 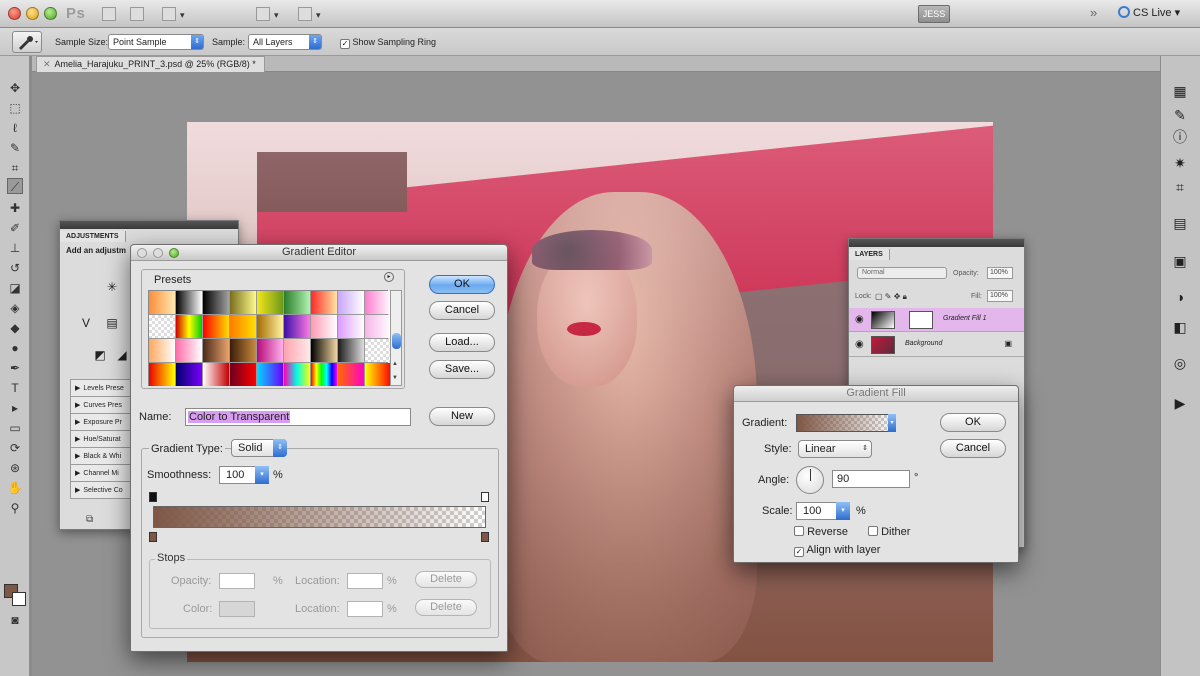 What do you see at coordinates (32, 13) in the screenshot?
I see `window-minimize-button` at bounding box center [32, 13].